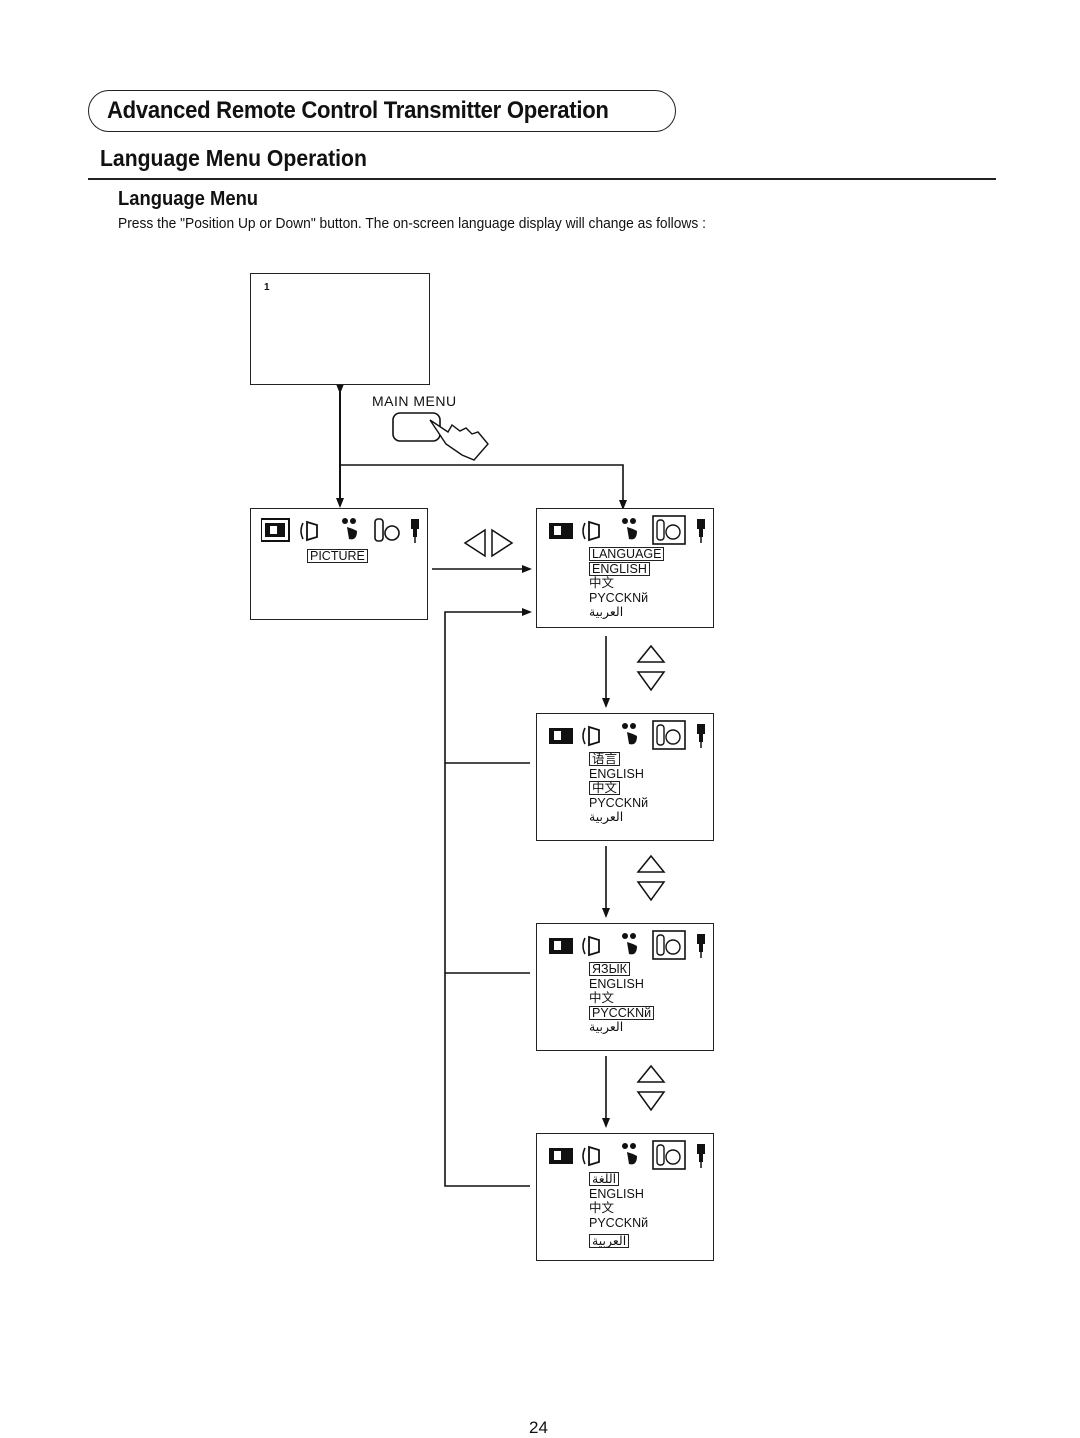 This screenshot has height=1438, width=1080. I want to click on setup-icon, so click(387, 530).